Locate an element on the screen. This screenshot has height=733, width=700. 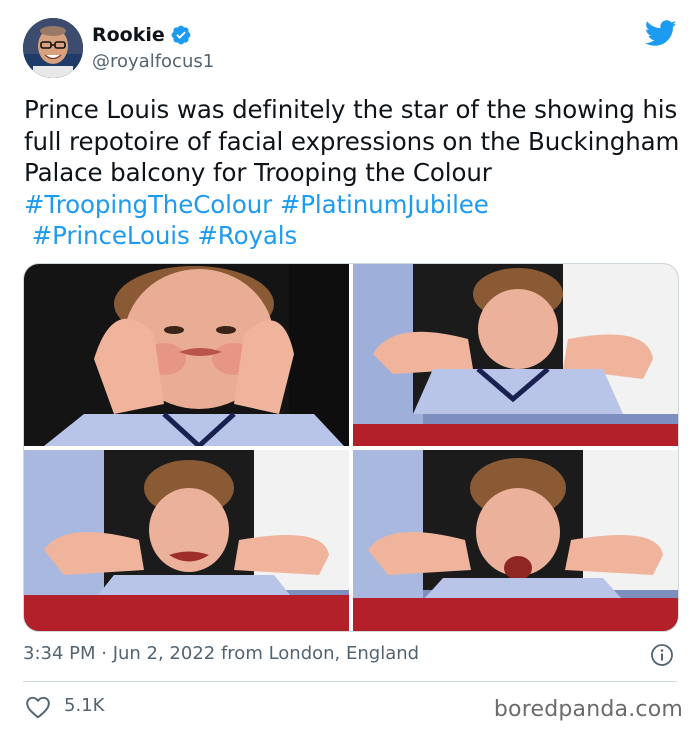
avatar is located at coordinates (53, 48).